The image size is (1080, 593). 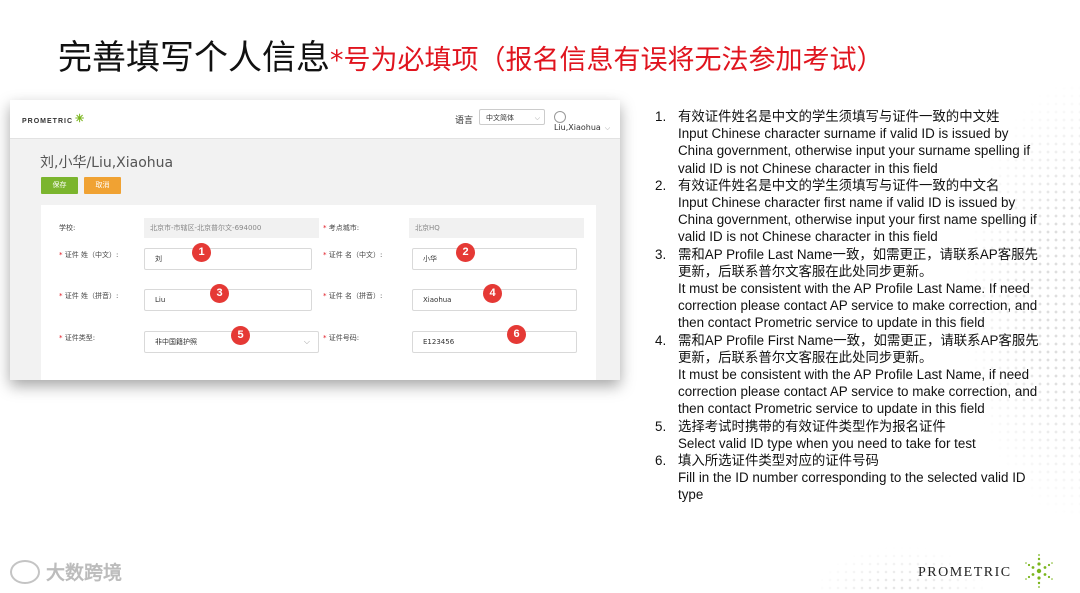 What do you see at coordinates (607, 60) in the screenshot?
I see `slide-title-note: *号为必填项（报名信息有误将无法参加考试）` at bounding box center [607, 60].